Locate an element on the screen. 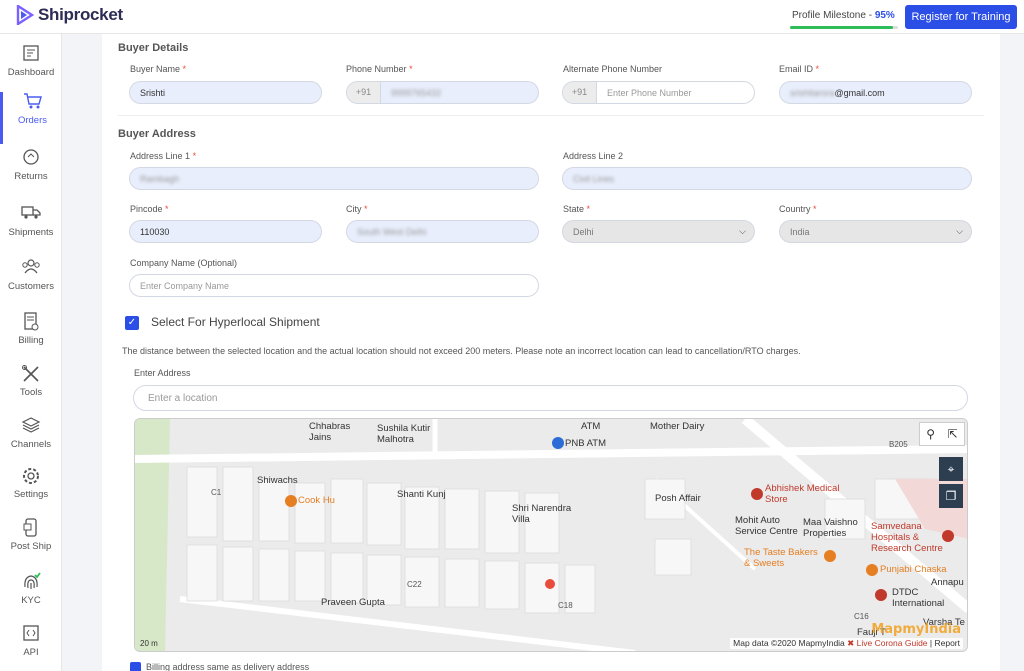 The image size is (1024, 671). city-label: City * is located at coordinates (357, 209).